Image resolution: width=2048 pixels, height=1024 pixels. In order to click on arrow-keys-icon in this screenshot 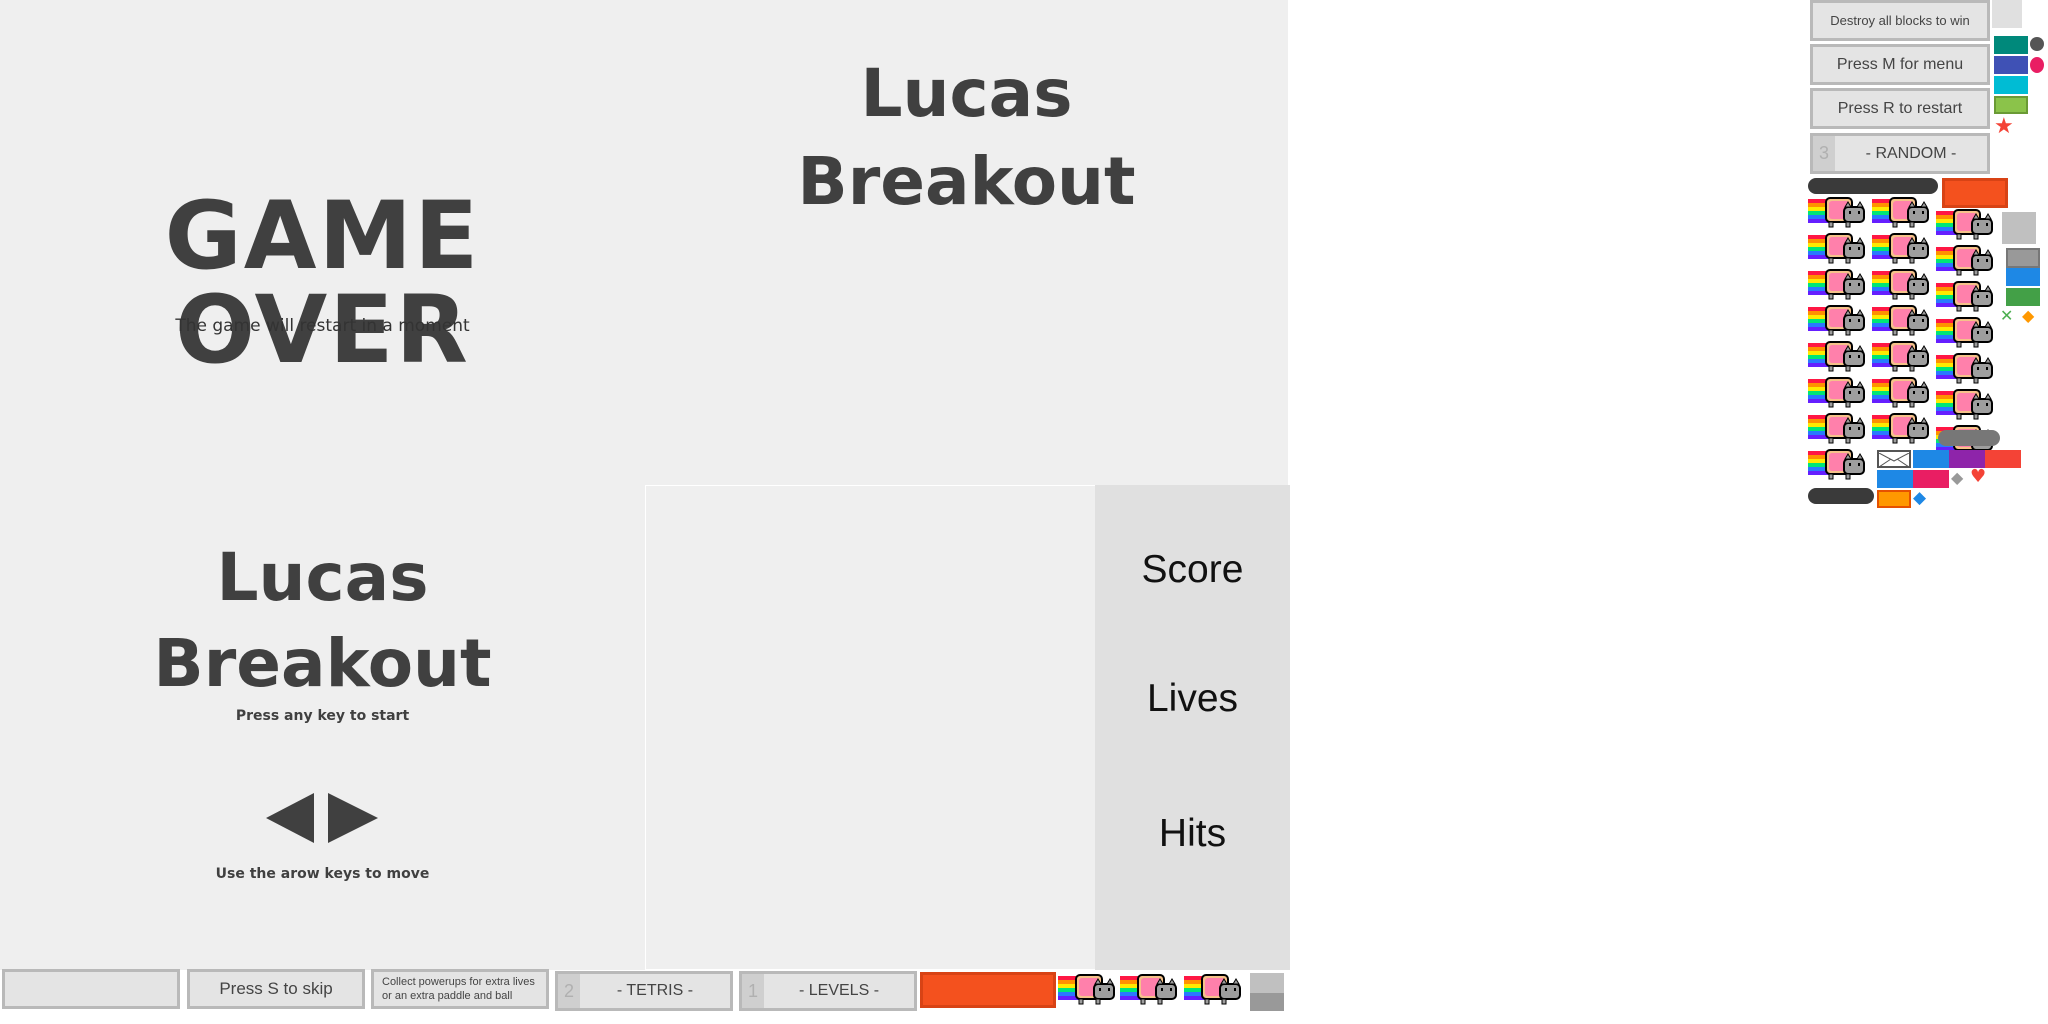, I will do `click(322, 818)`.